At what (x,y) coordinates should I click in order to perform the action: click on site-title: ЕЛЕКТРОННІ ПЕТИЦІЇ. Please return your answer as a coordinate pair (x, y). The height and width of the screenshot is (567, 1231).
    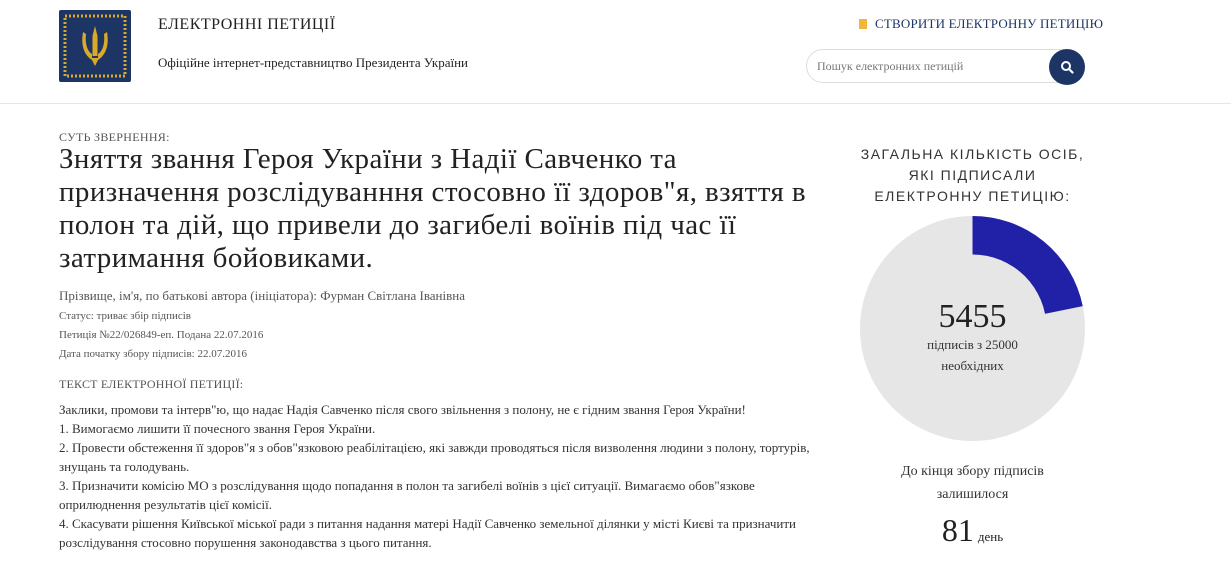
    Looking at the image, I should click on (247, 25).